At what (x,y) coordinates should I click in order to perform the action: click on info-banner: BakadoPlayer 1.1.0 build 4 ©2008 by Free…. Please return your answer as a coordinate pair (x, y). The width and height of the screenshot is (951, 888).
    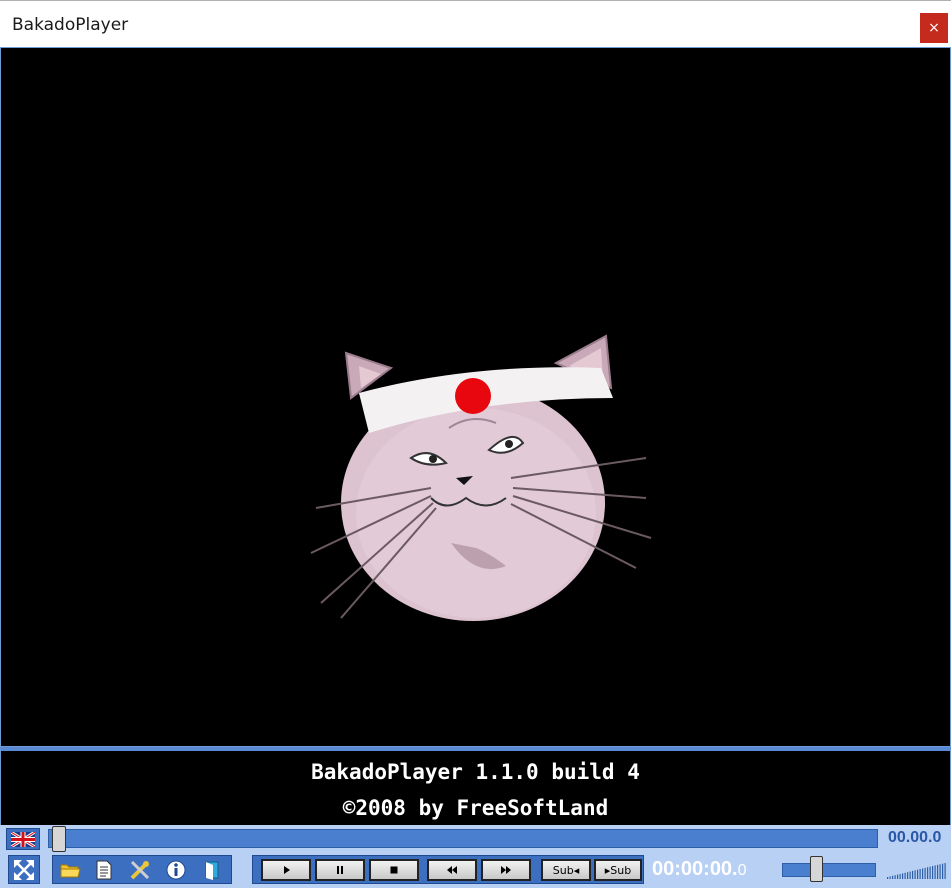
    Looking at the image, I should click on (475, 786).